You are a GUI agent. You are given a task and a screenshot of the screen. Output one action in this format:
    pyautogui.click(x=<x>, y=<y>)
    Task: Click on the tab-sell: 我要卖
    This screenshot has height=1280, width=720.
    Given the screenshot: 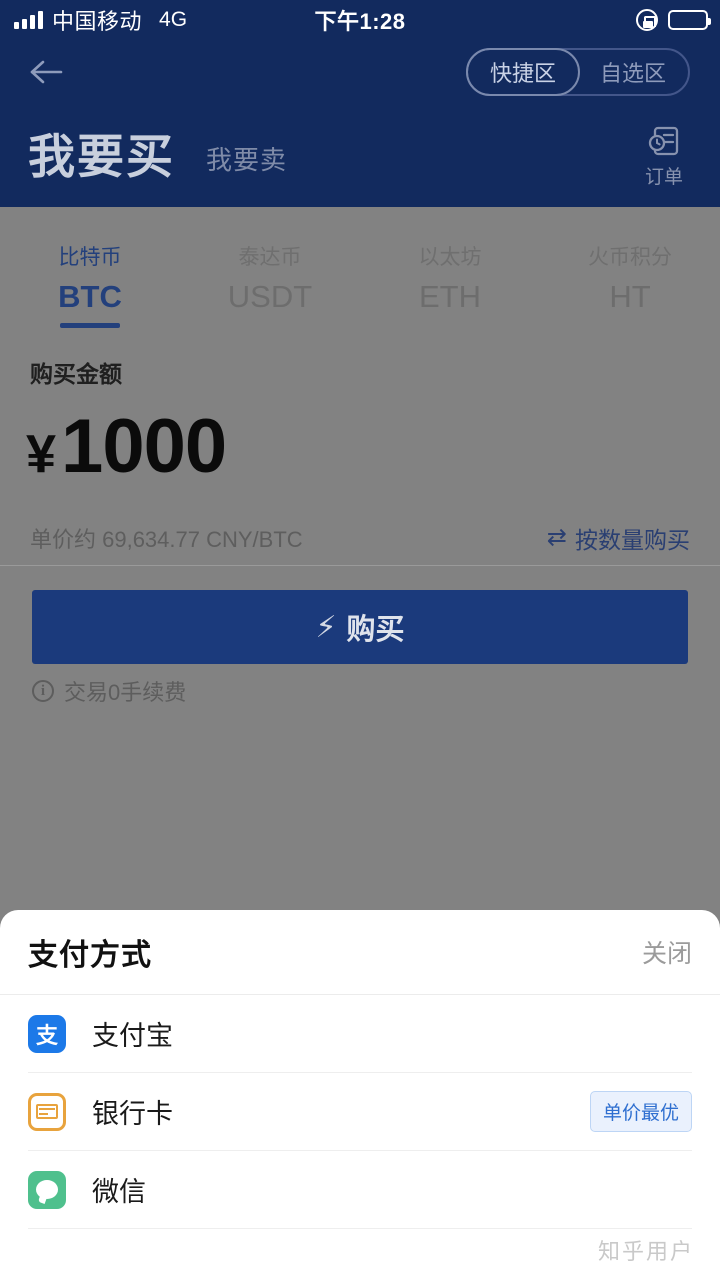 What is the action you would take?
    pyautogui.click(x=246, y=158)
    